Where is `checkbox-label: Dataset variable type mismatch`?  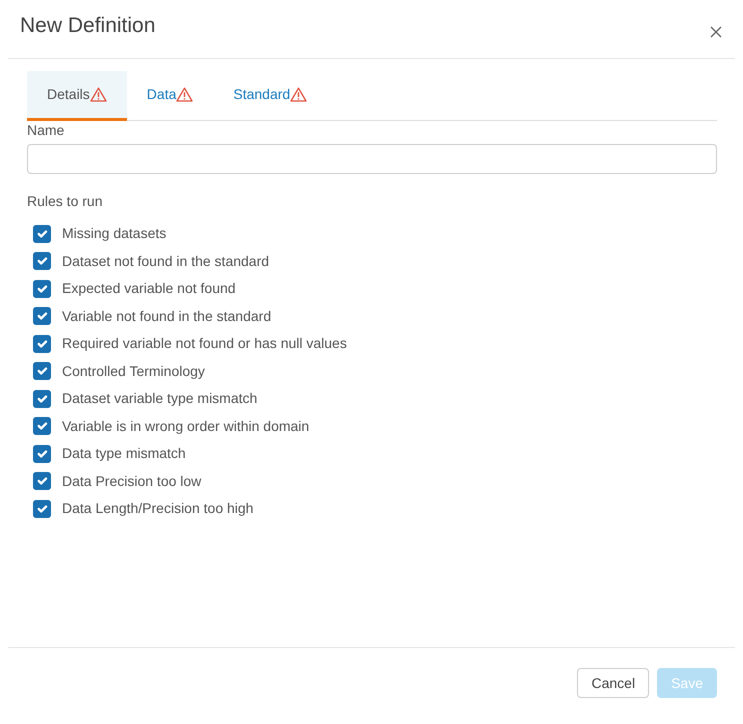
checkbox-label: Dataset variable type mismatch is located at coordinates (160, 398).